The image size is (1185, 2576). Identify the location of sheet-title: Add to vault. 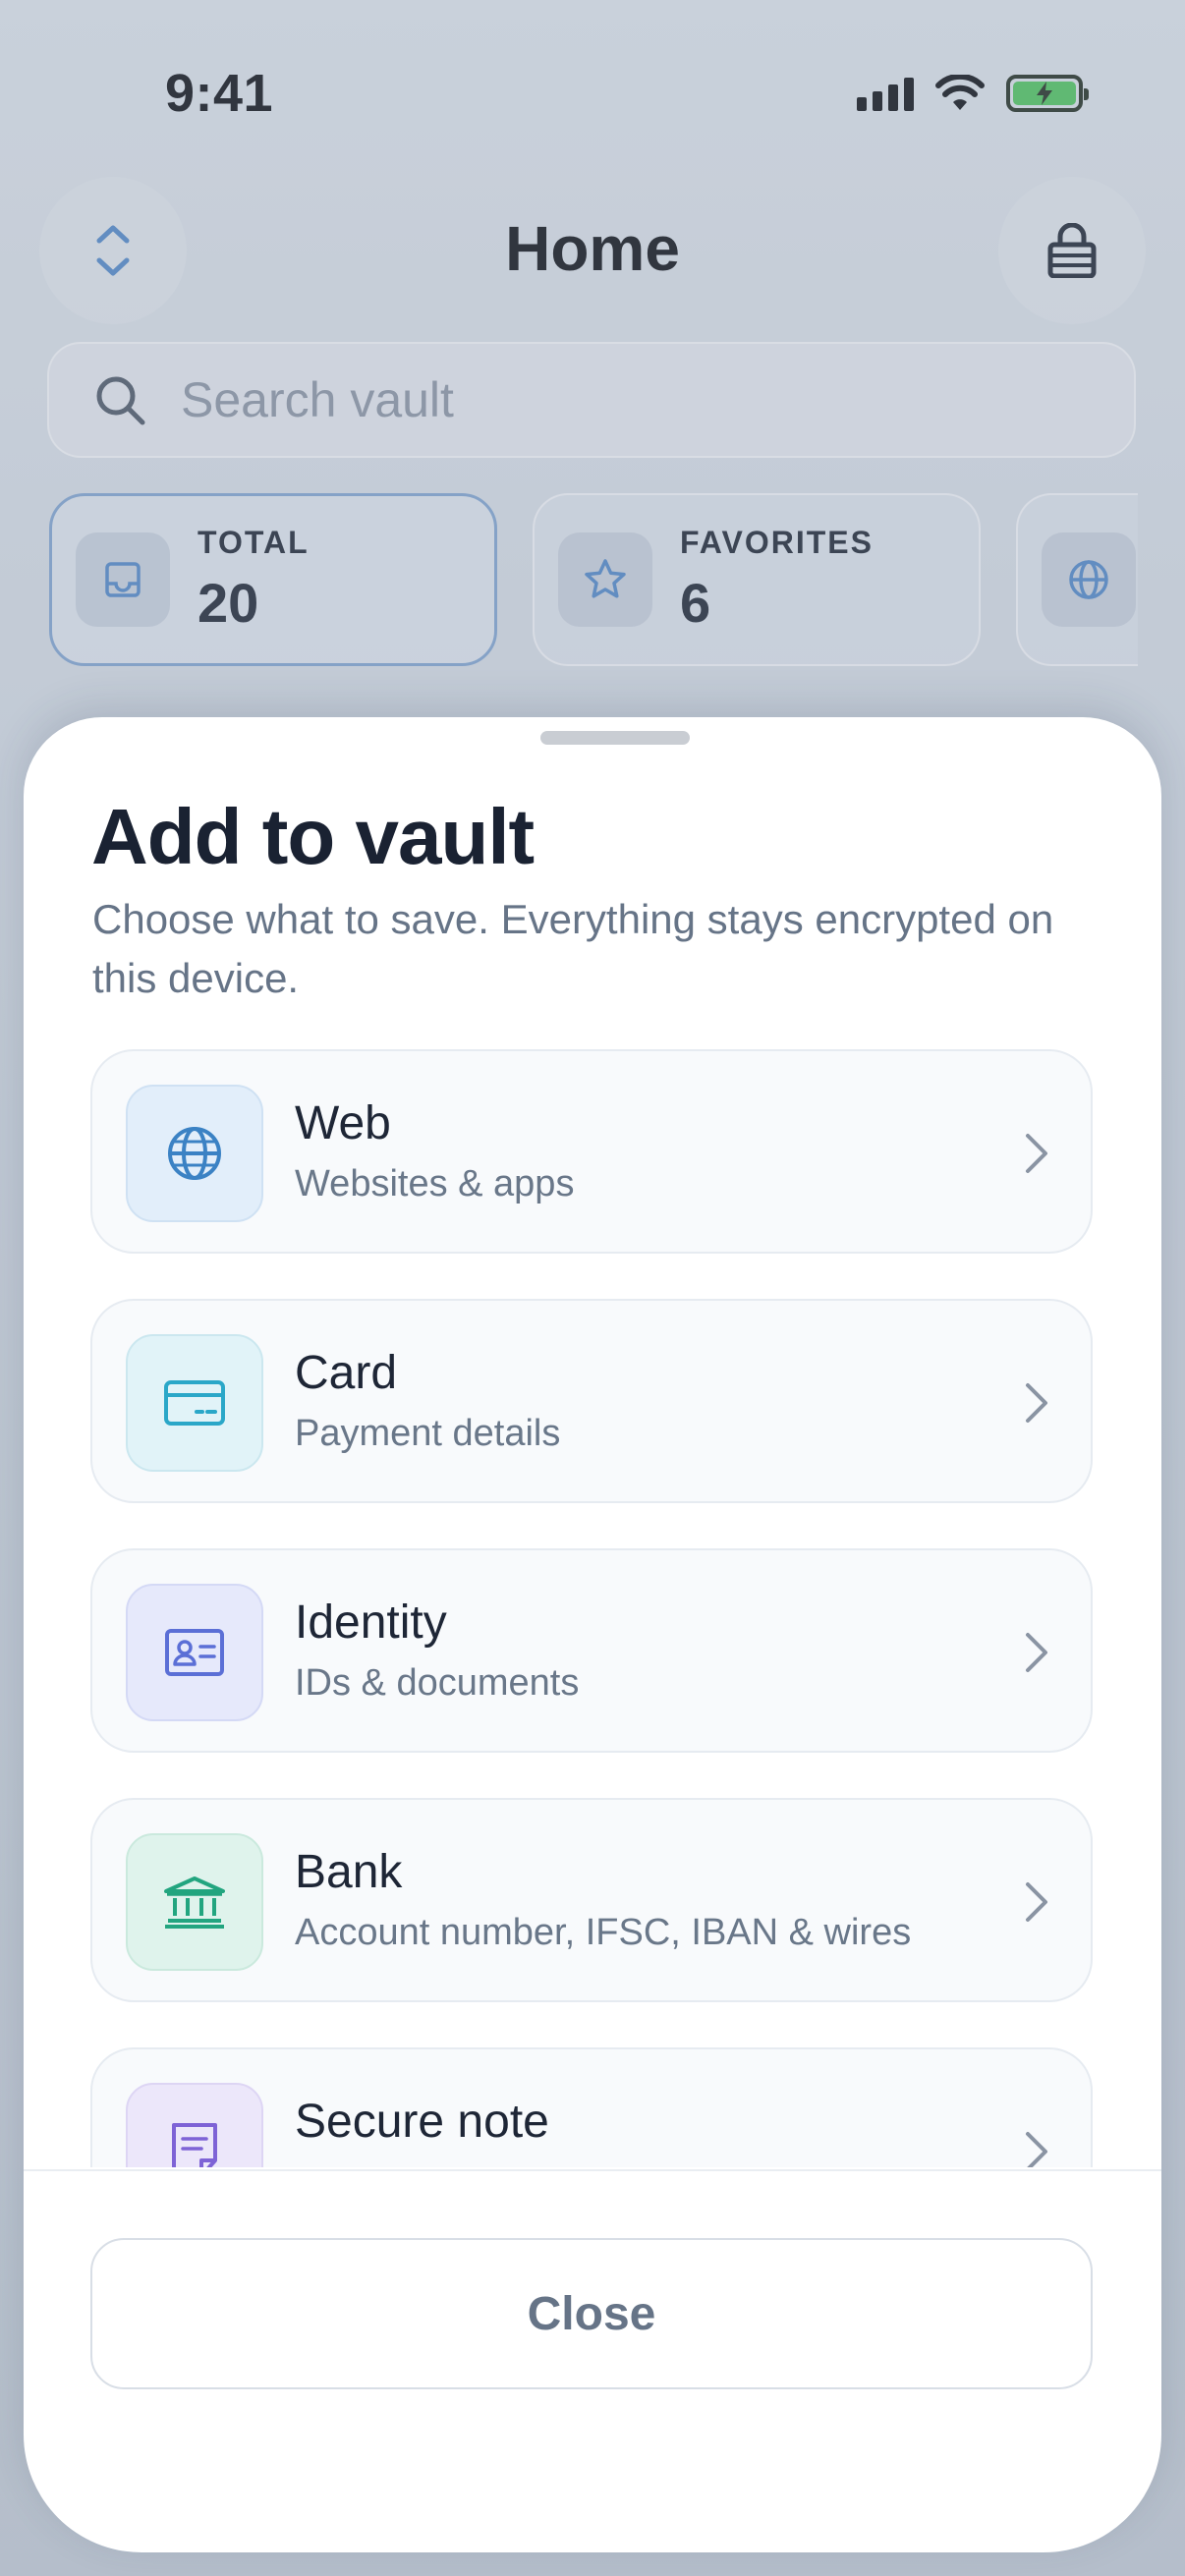
(313, 836).